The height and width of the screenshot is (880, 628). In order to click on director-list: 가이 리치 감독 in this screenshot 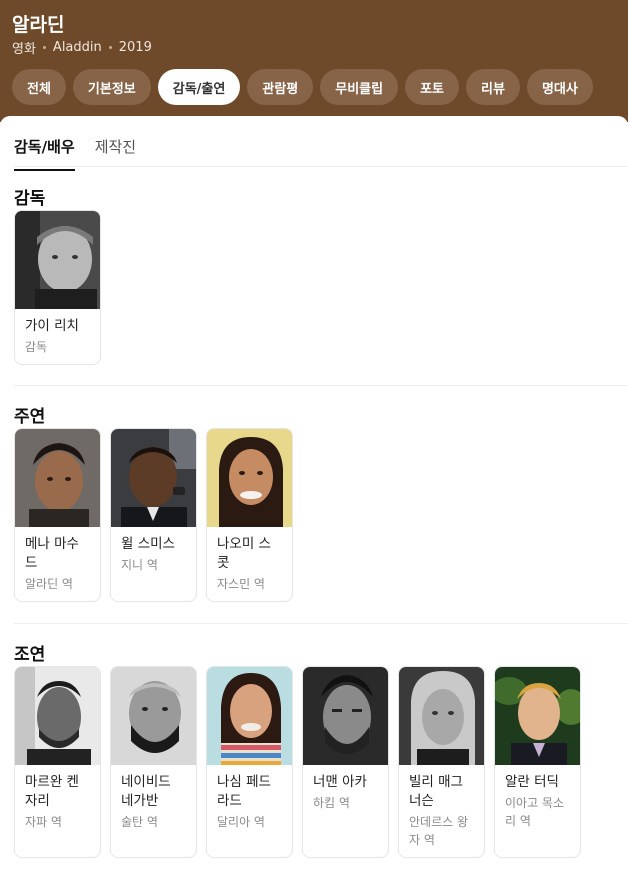, I will do `click(57, 287)`.